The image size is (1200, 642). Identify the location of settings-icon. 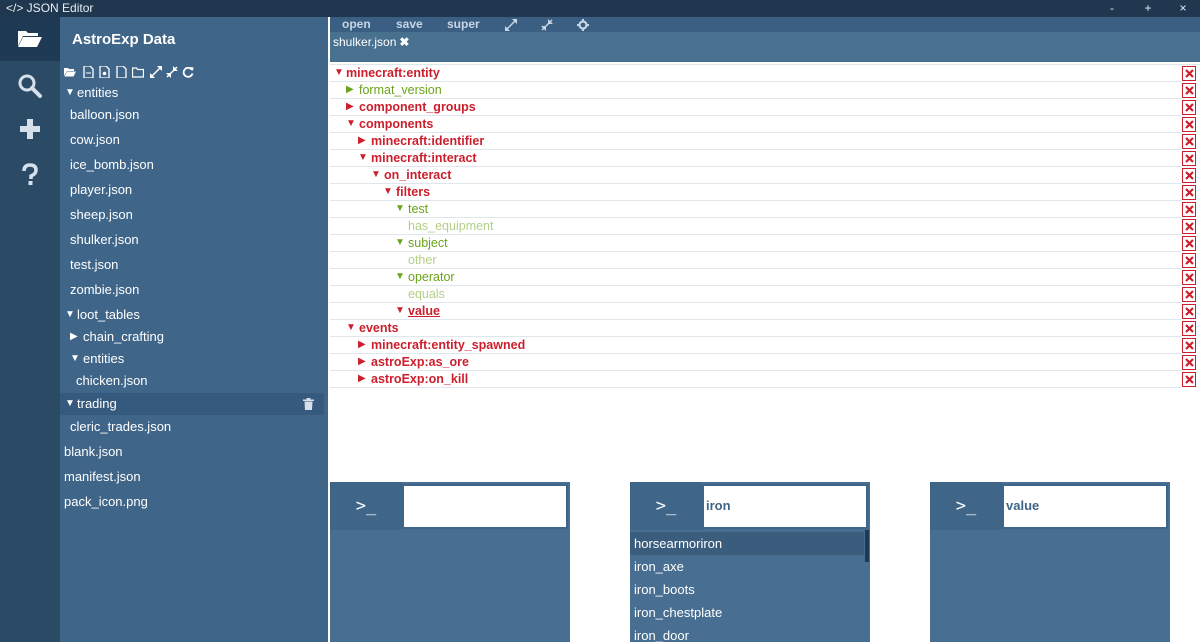
(583, 25).